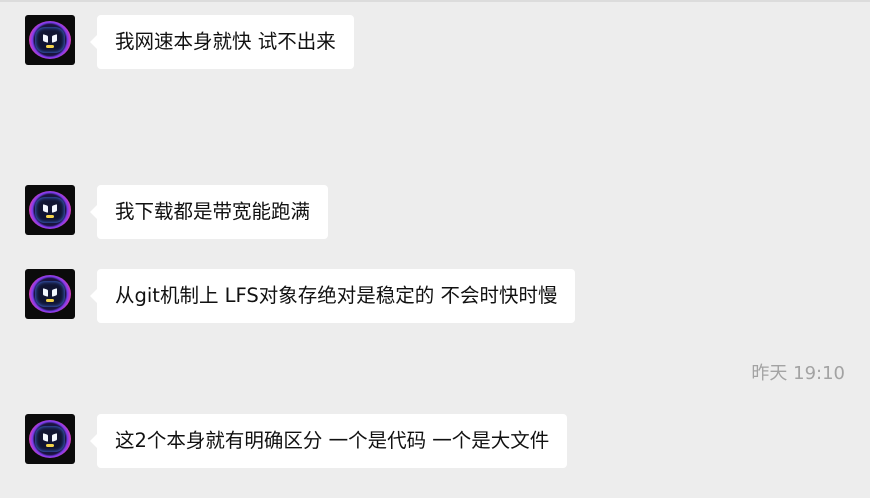  What do you see at coordinates (328, 441) in the screenshot?
I see `message-bubble: 这2个本身就有明确区分 一个是代码 一个是大文件` at bounding box center [328, 441].